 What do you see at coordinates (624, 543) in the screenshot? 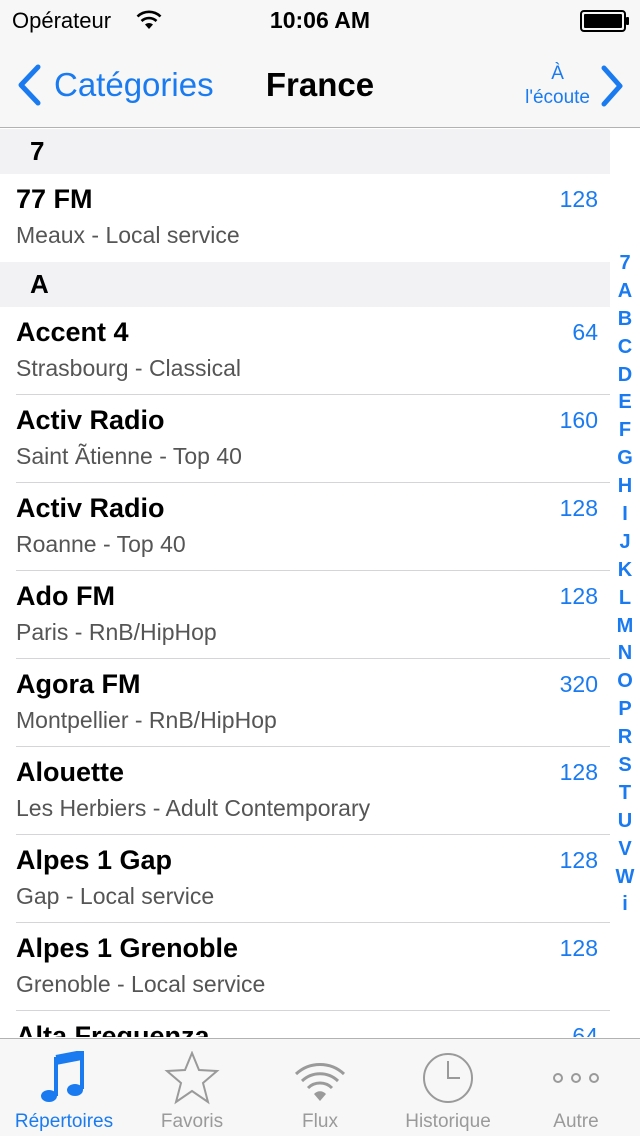
I see `index-letter: J` at bounding box center [624, 543].